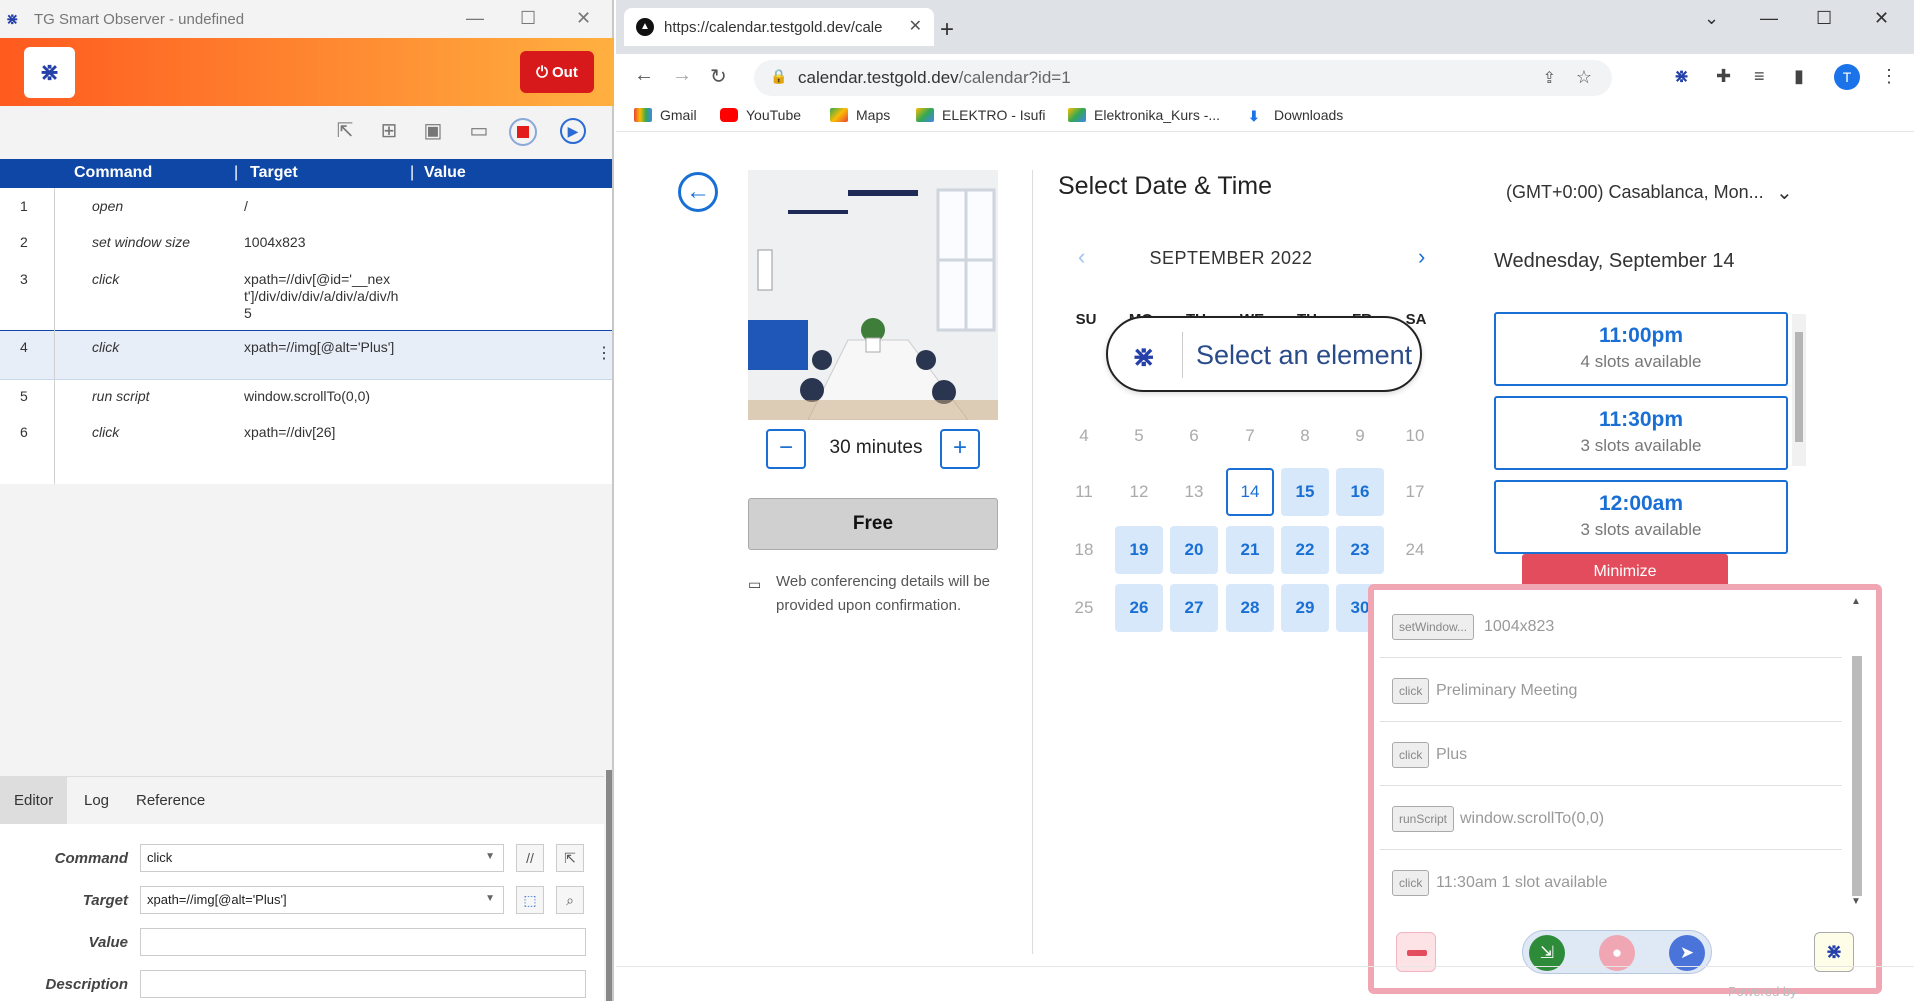  I want to click on chevron-down-icon: ⌄, so click(1784, 192).